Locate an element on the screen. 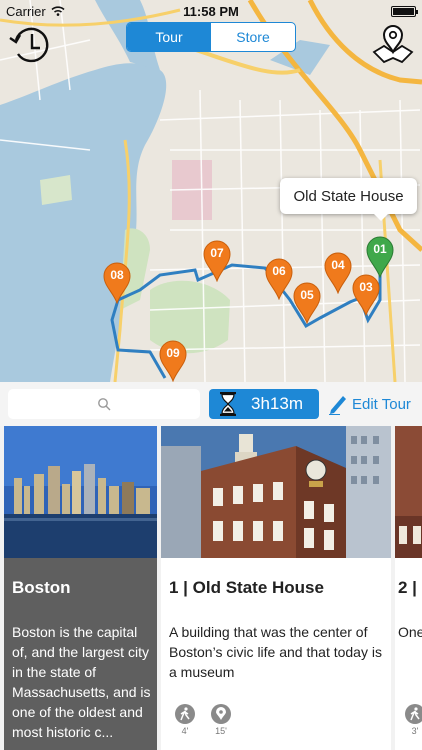 This screenshot has width=422, height=750. stop-2-title: 2 | is located at coordinates (407, 587).